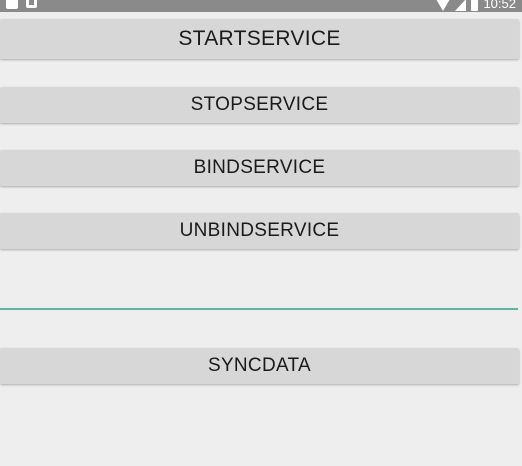 Image resolution: width=522 pixels, height=466 pixels. I want to click on start-service-button: STARTSERVICE, so click(259, 39).